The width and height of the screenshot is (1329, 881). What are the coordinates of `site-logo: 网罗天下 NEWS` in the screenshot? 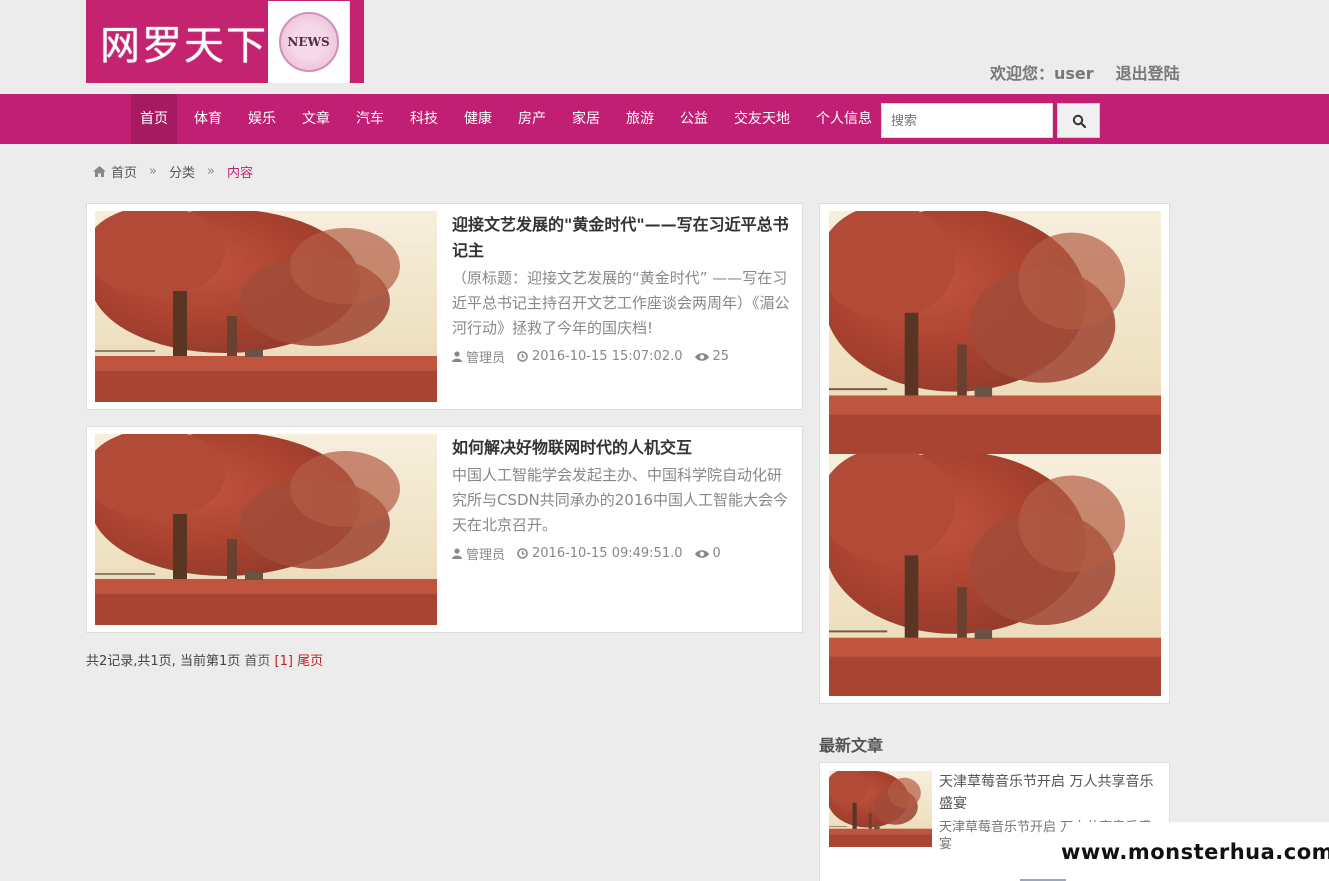 It's located at (225, 41).